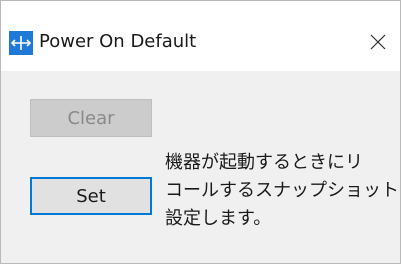  What do you see at coordinates (91, 118) in the screenshot?
I see `clear-button: Clear` at bounding box center [91, 118].